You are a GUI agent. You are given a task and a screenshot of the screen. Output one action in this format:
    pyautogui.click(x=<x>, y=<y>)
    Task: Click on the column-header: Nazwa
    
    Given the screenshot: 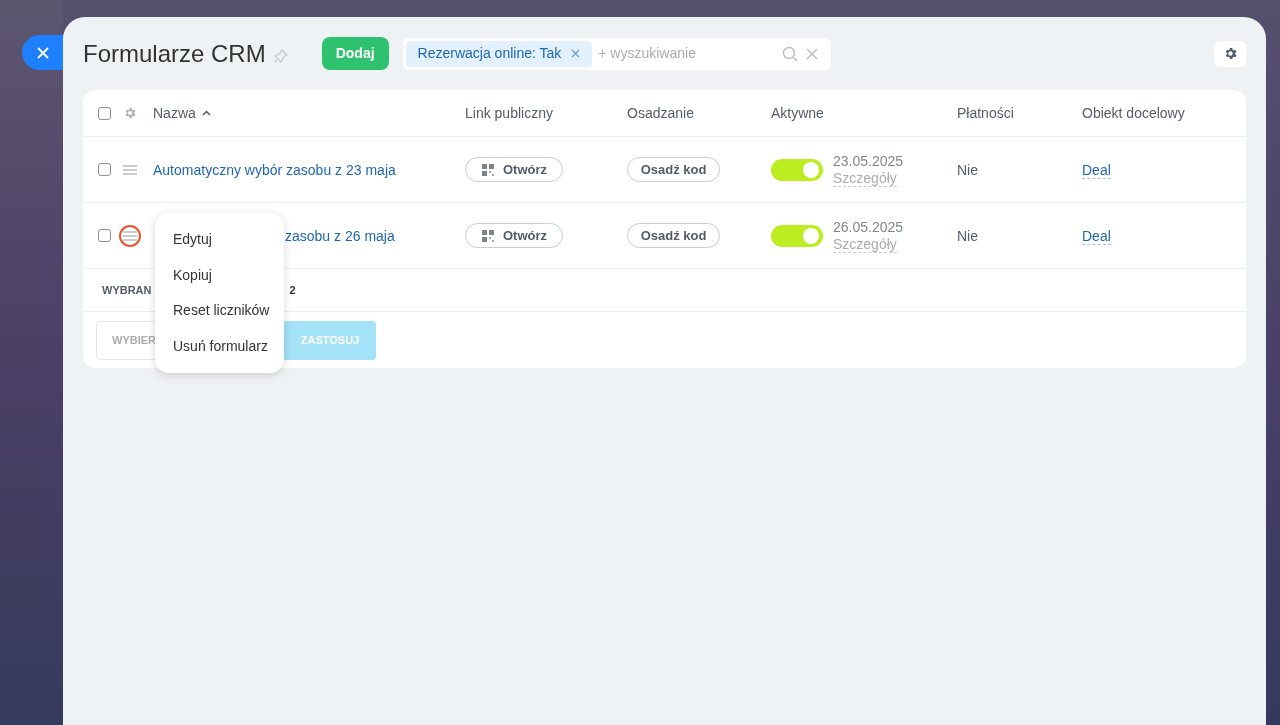 What is the action you would take?
    pyautogui.click(x=174, y=113)
    